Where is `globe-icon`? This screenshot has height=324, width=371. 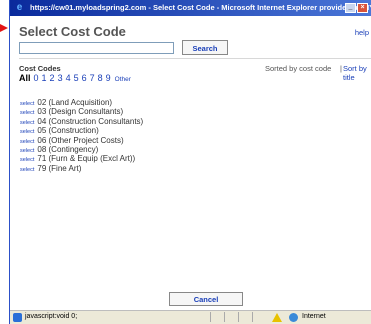
globe-icon is located at coordinates (293, 317).